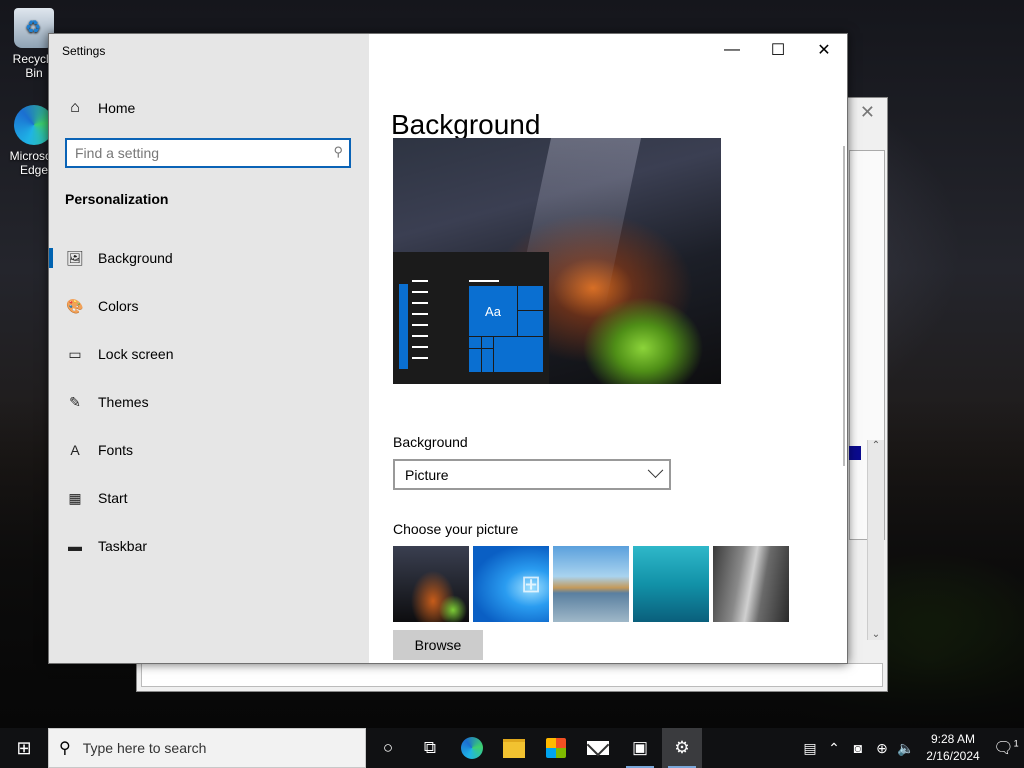  Describe the element at coordinates (456, 529) in the screenshot. I see `choose-picture-label: Choose your picture` at that location.